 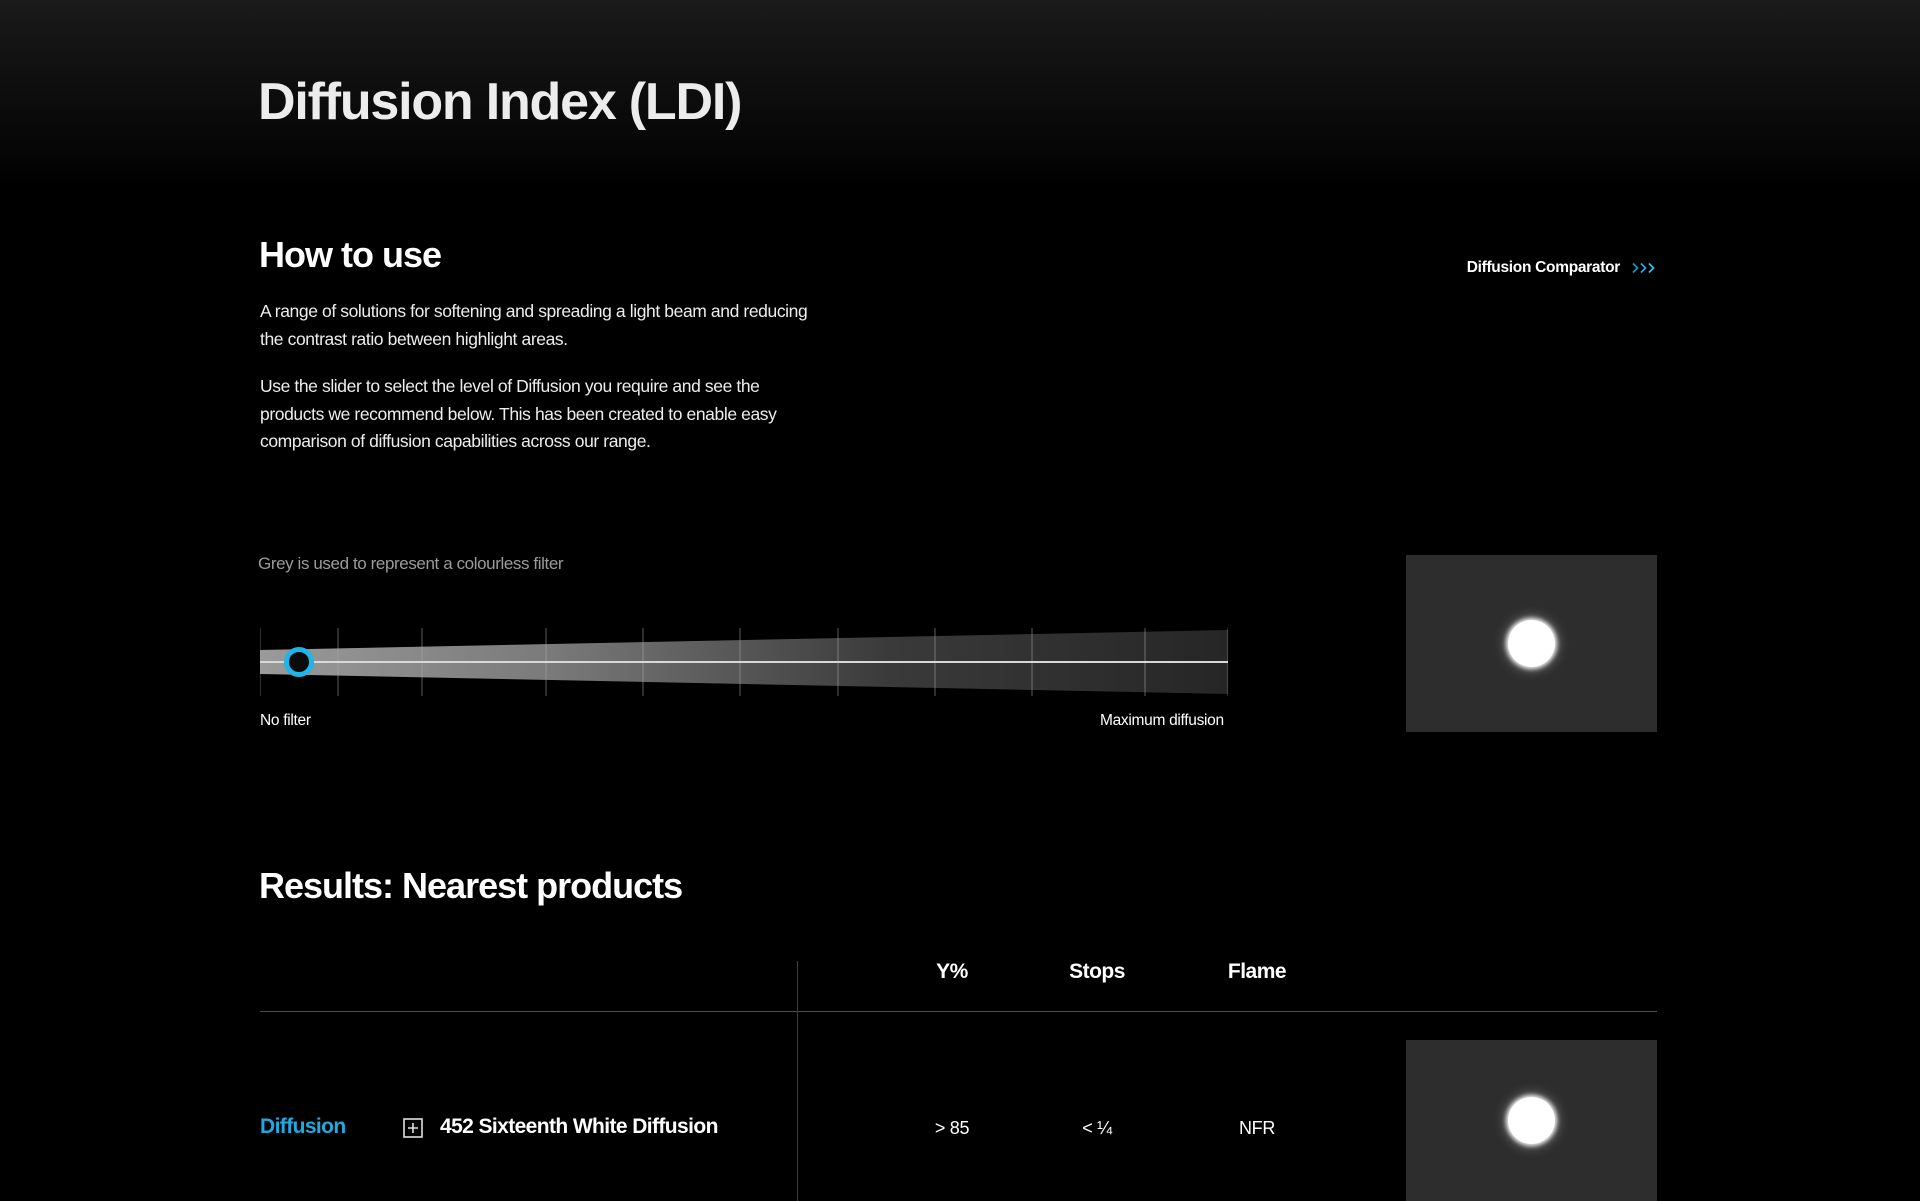 I want to click on diffusion-comparator-link: Diffusion Comparator, so click(x=1562, y=268).